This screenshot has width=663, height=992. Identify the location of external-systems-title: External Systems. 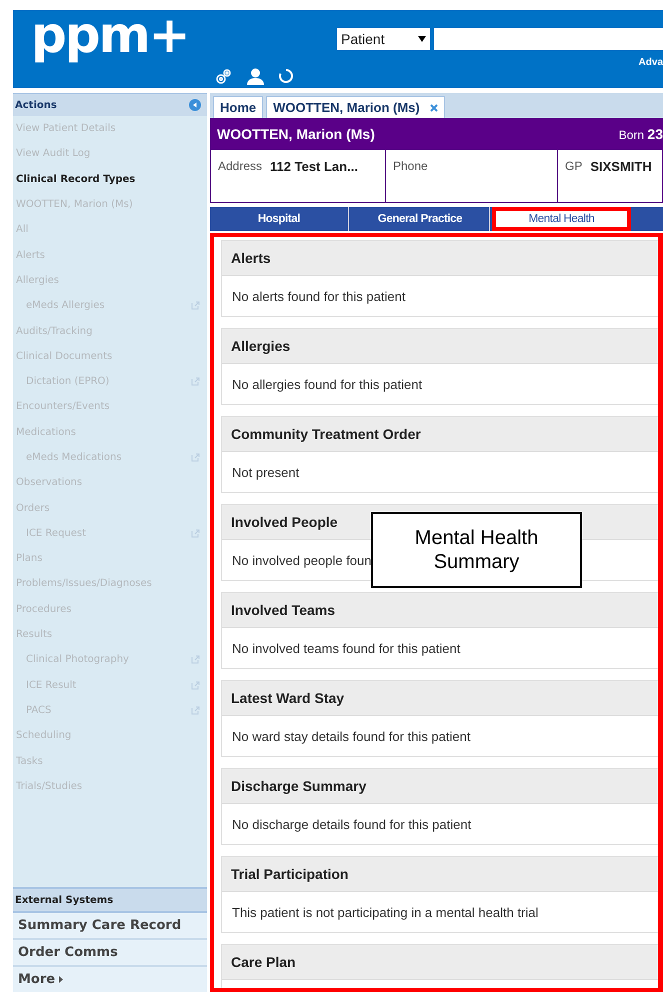
(64, 900).